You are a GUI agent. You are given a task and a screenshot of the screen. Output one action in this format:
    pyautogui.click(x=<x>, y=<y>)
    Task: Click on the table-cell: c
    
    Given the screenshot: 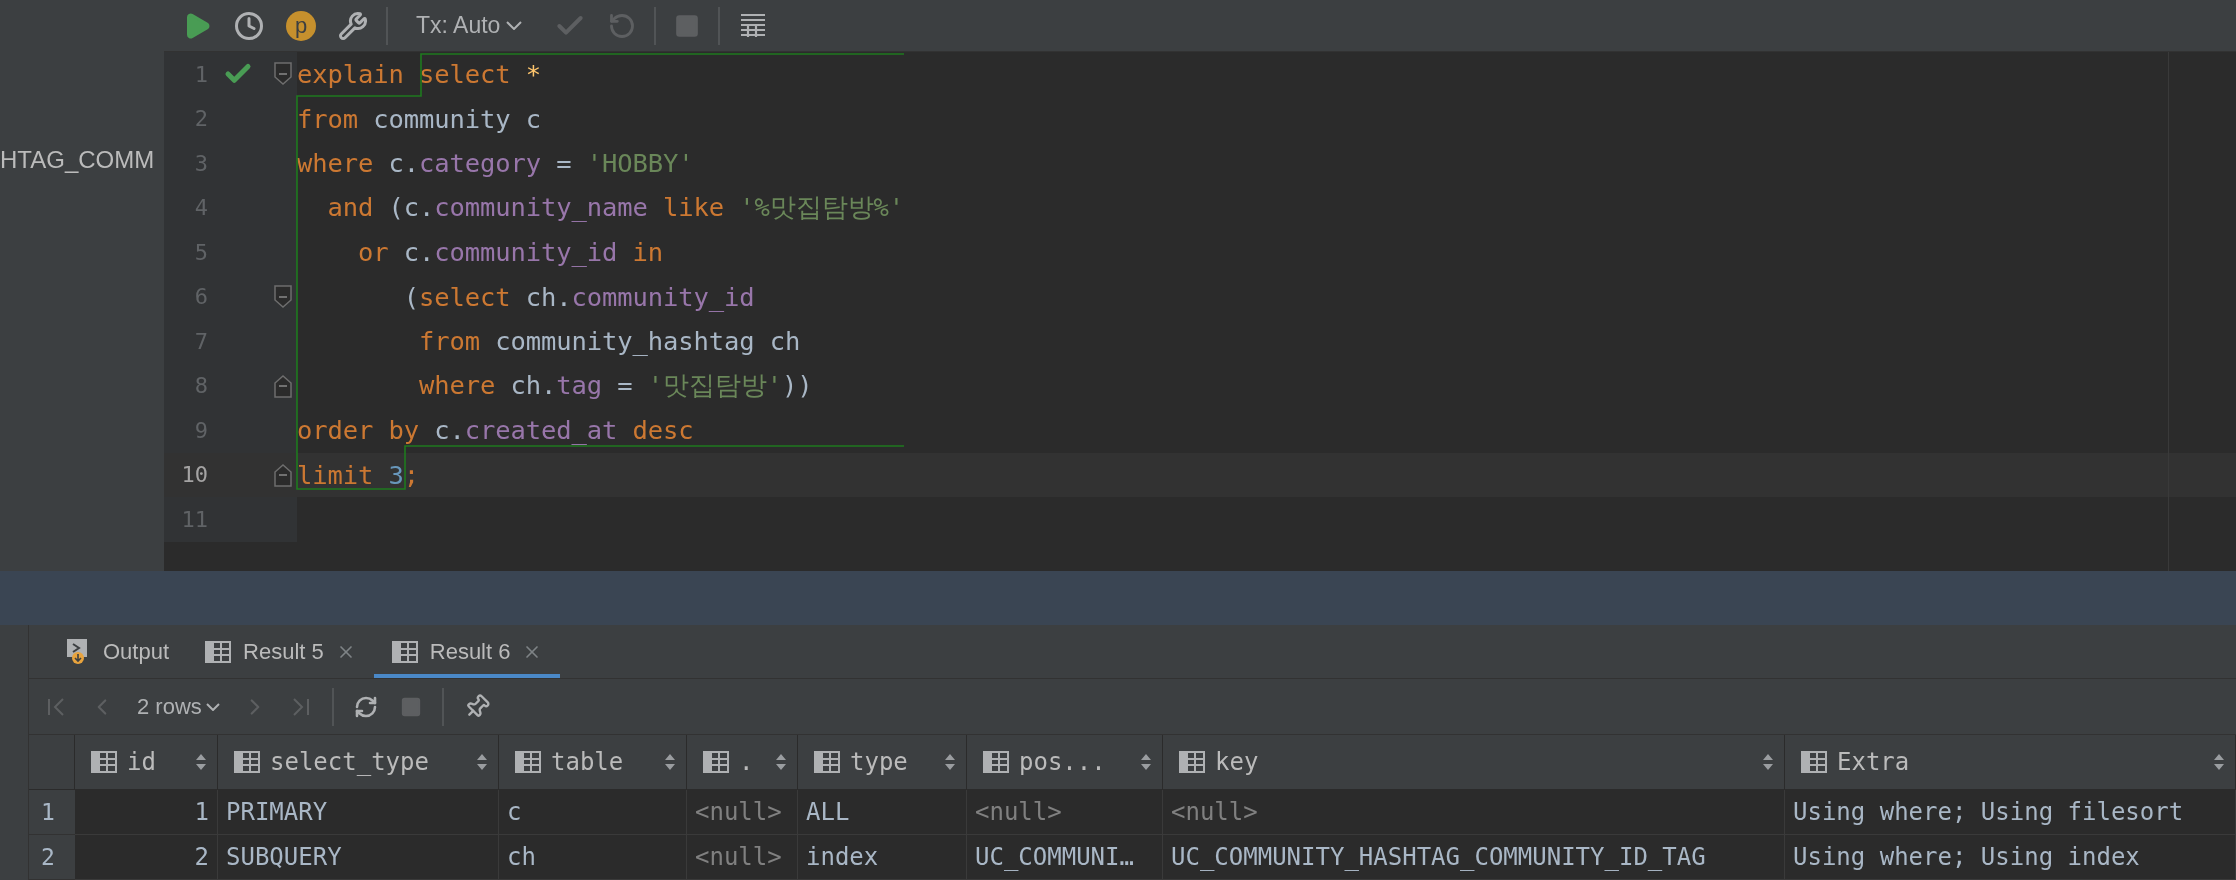 What is the action you would take?
    pyautogui.click(x=593, y=812)
    